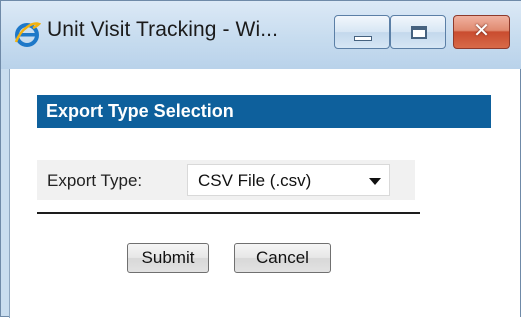  Describe the element at coordinates (362, 32) in the screenshot. I see `minimize-button` at that location.